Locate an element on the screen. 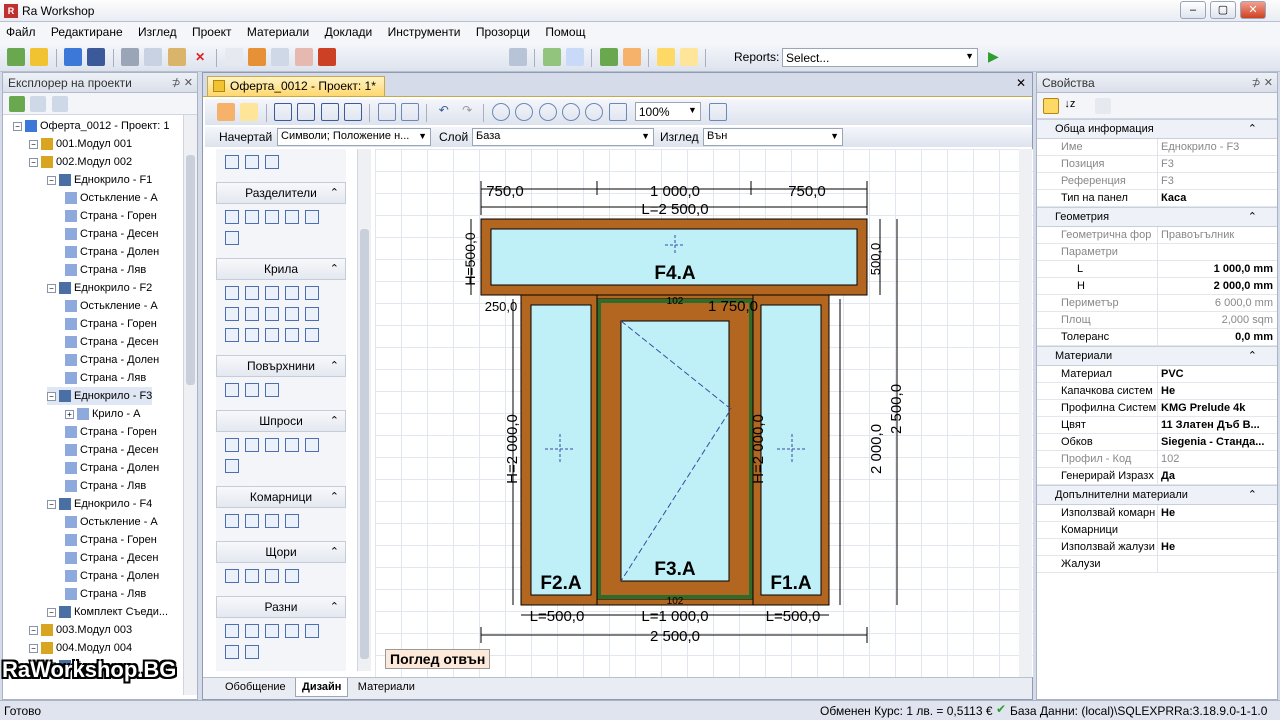 The image size is (1280, 720). property-row: Жалузи is located at coordinates (1157, 564).